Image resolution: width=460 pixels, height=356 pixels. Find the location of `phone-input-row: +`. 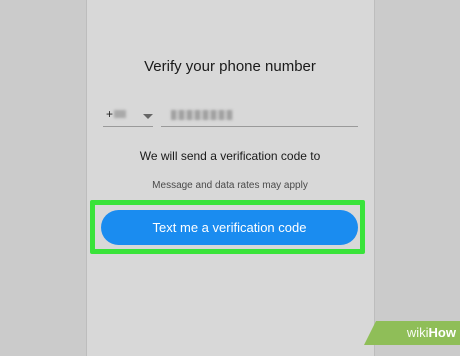

phone-input-row: + is located at coordinates (231, 116).